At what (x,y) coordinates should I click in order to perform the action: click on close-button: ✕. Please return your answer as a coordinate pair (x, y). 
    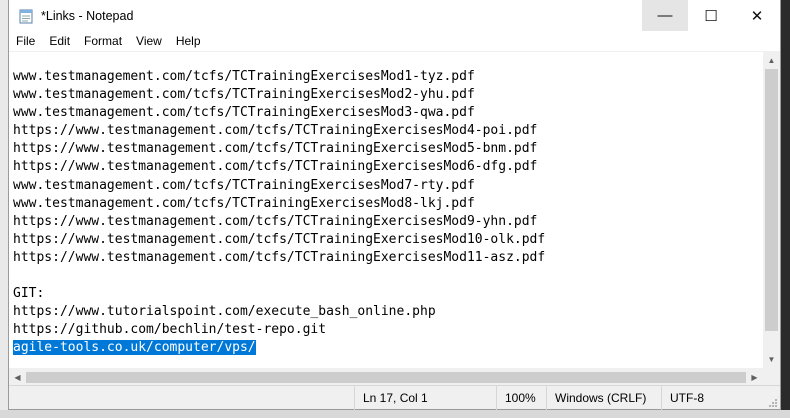
    Looking at the image, I should click on (757, 15).